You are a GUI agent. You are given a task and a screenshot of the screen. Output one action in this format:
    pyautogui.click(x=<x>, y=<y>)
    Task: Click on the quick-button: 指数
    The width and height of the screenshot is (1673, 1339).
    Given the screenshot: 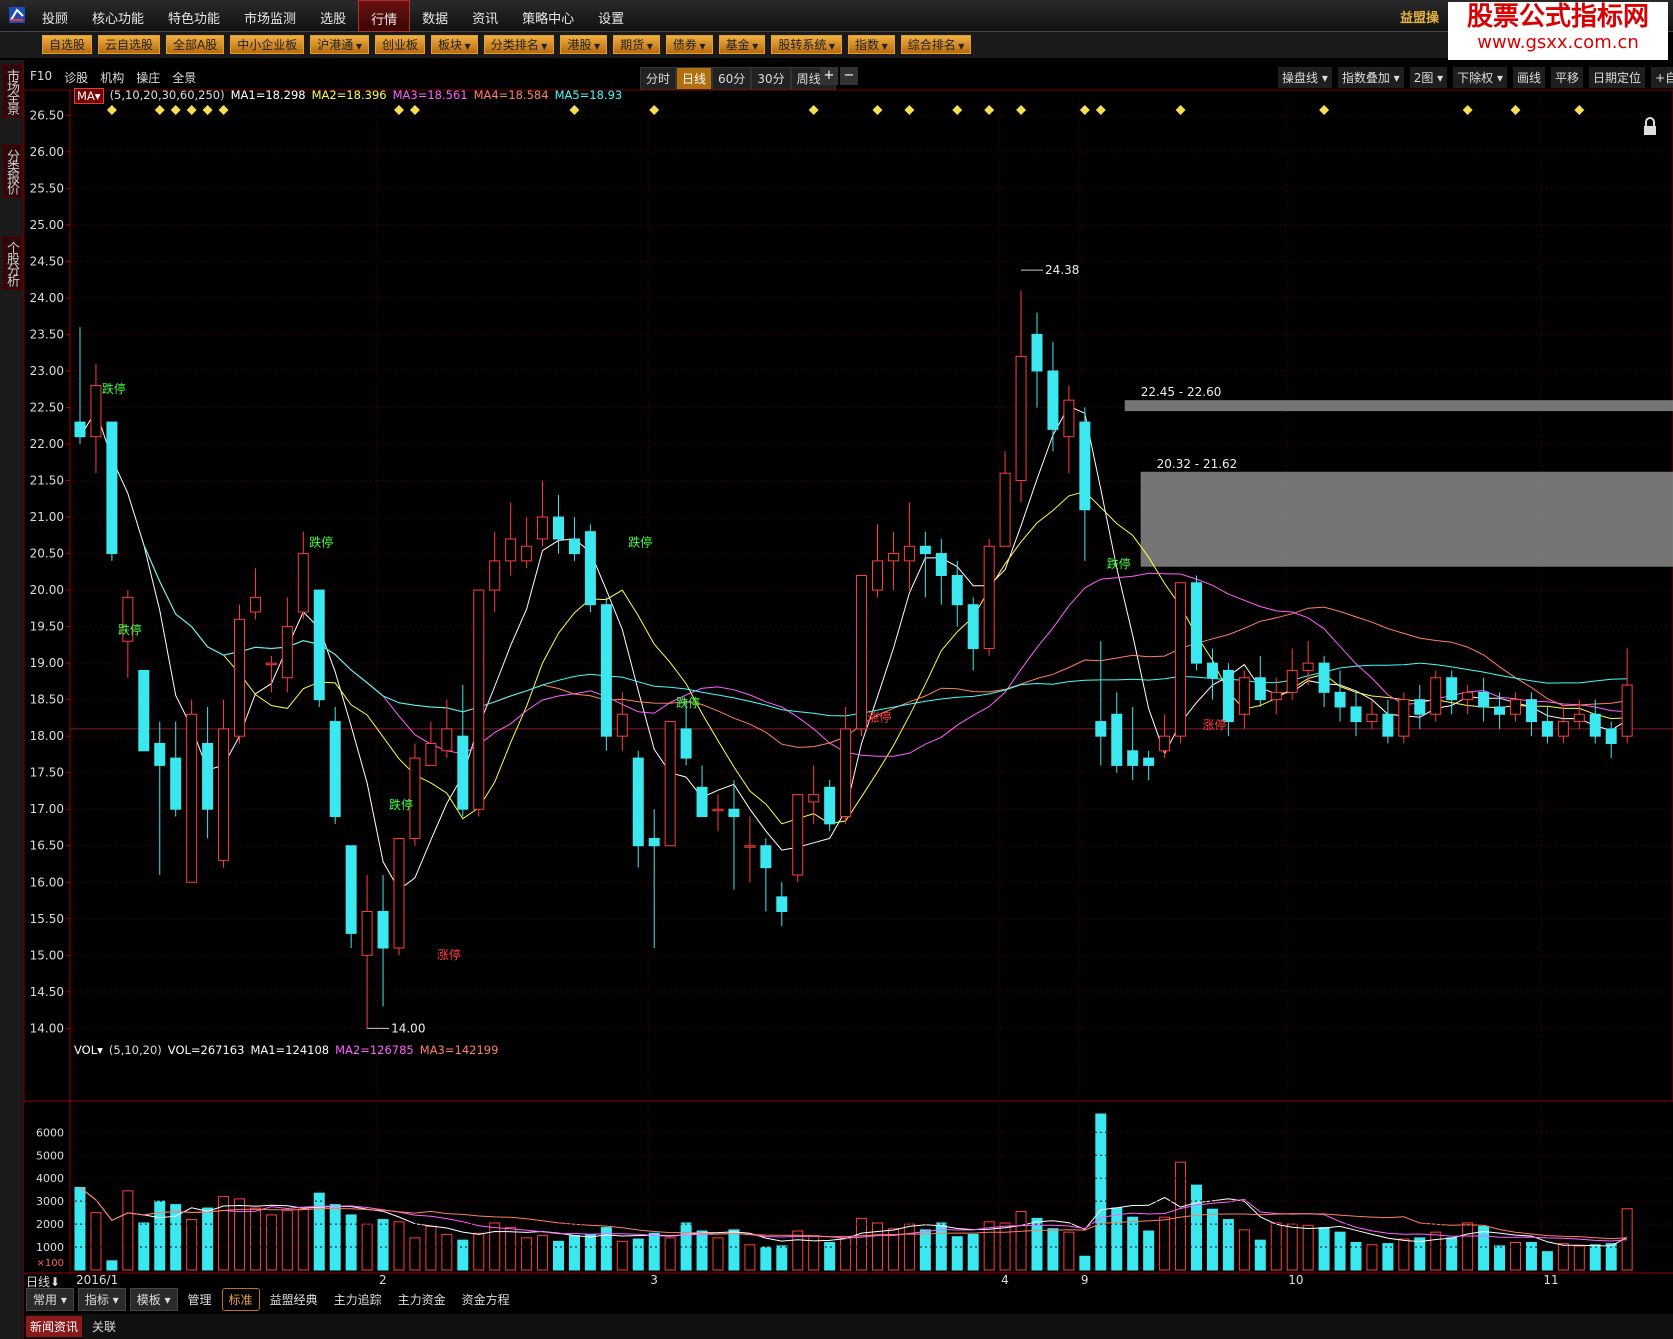 What is the action you would take?
    pyautogui.click(x=871, y=44)
    